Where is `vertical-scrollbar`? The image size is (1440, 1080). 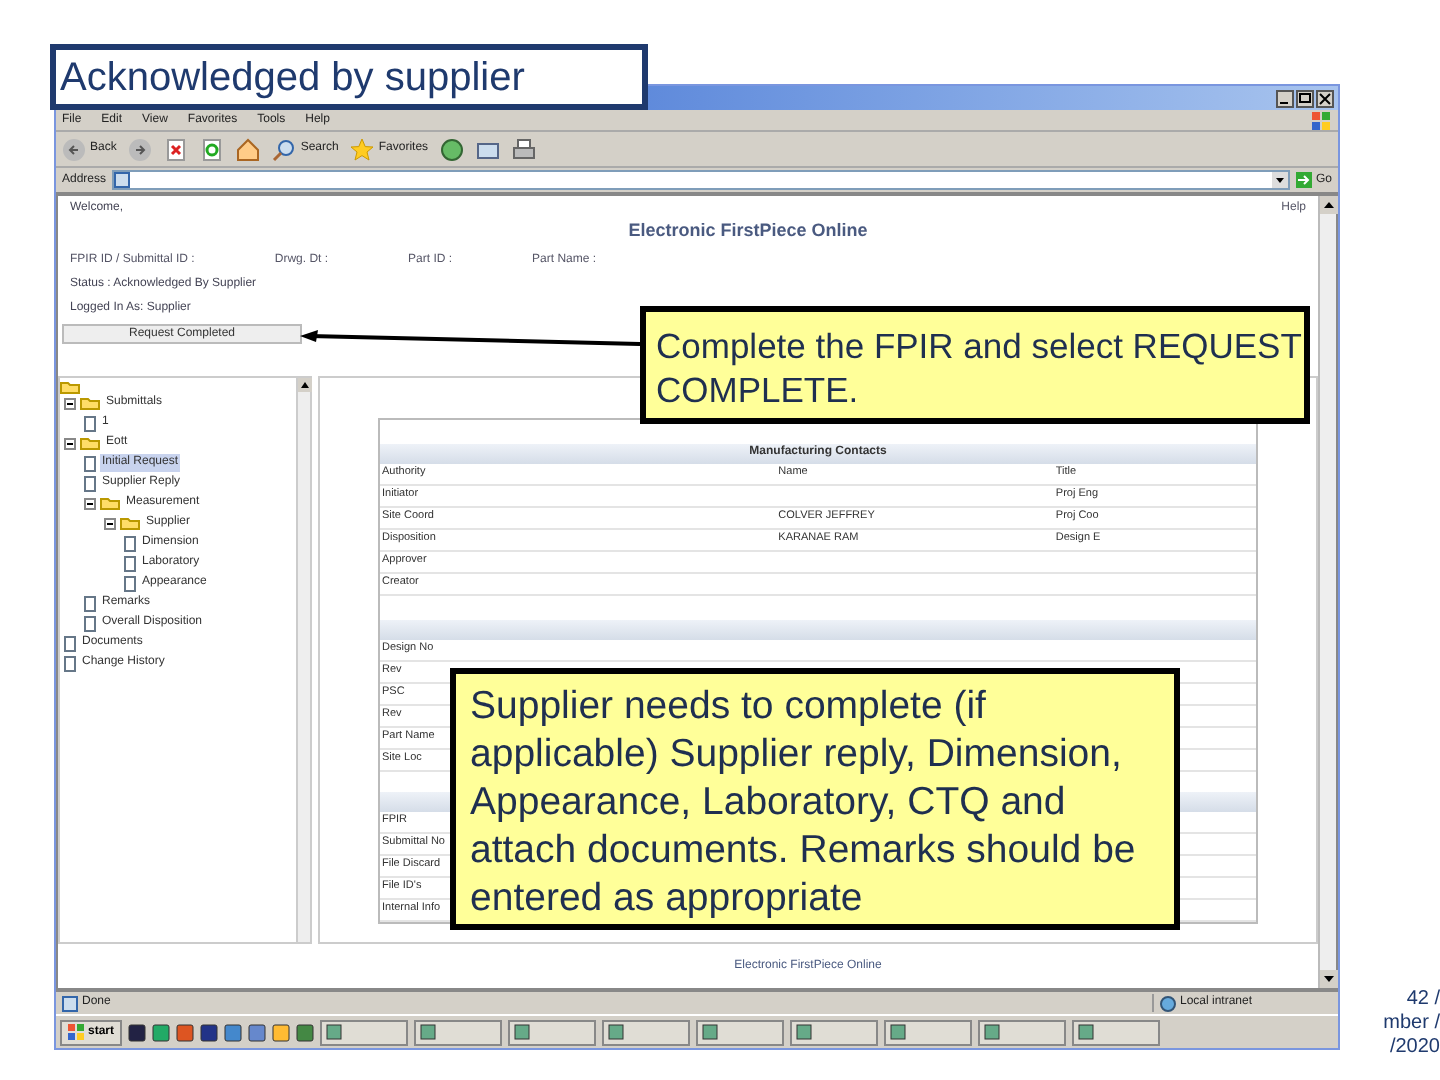
vertical-scrollbar is located at coordinates (1327, 592).